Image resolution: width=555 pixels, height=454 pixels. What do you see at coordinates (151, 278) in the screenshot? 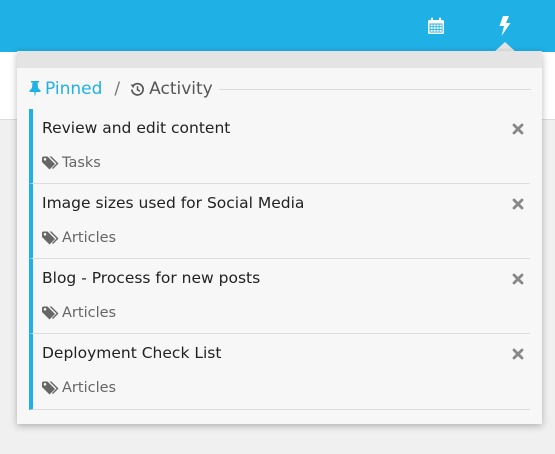
I see `item-title: Blog - Process for new posts` at bounding box center [151, 278].